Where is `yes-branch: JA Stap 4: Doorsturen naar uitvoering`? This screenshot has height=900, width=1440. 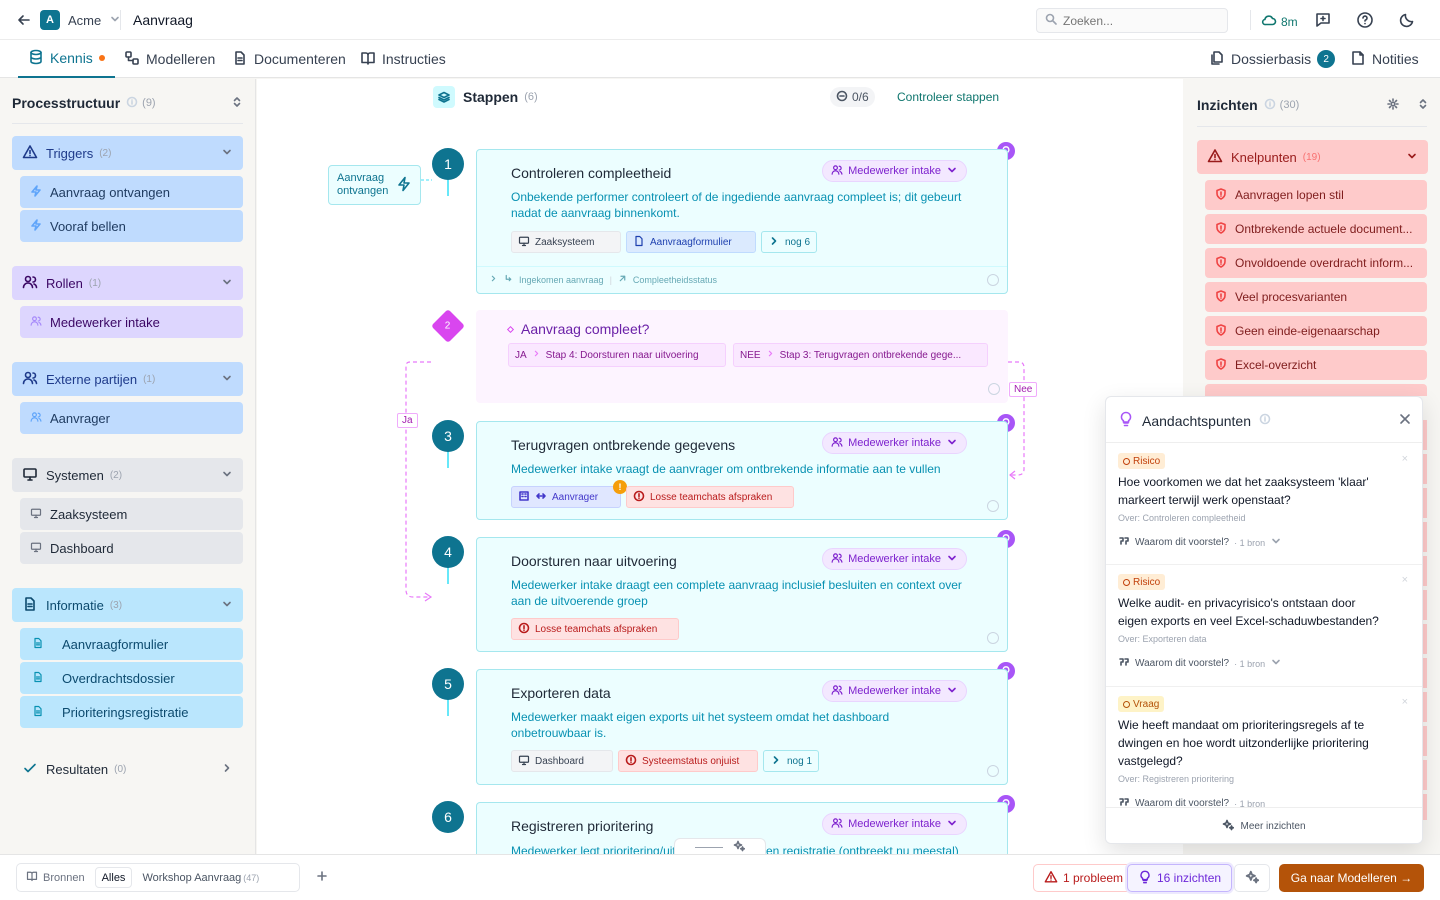
yes-branch: JA Stap 4: Doorsturen naar uitvoering is located at coordinates (617, 355).